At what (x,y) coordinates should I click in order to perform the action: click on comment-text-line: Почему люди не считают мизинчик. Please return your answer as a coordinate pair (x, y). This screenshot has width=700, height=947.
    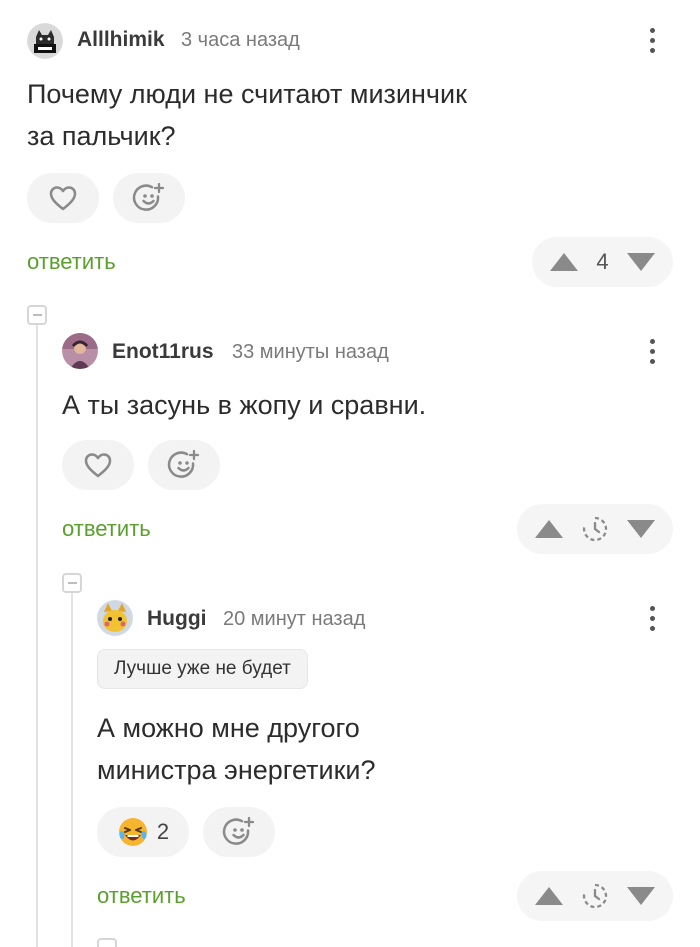
    Looking at the image, I should click on (247, 94).